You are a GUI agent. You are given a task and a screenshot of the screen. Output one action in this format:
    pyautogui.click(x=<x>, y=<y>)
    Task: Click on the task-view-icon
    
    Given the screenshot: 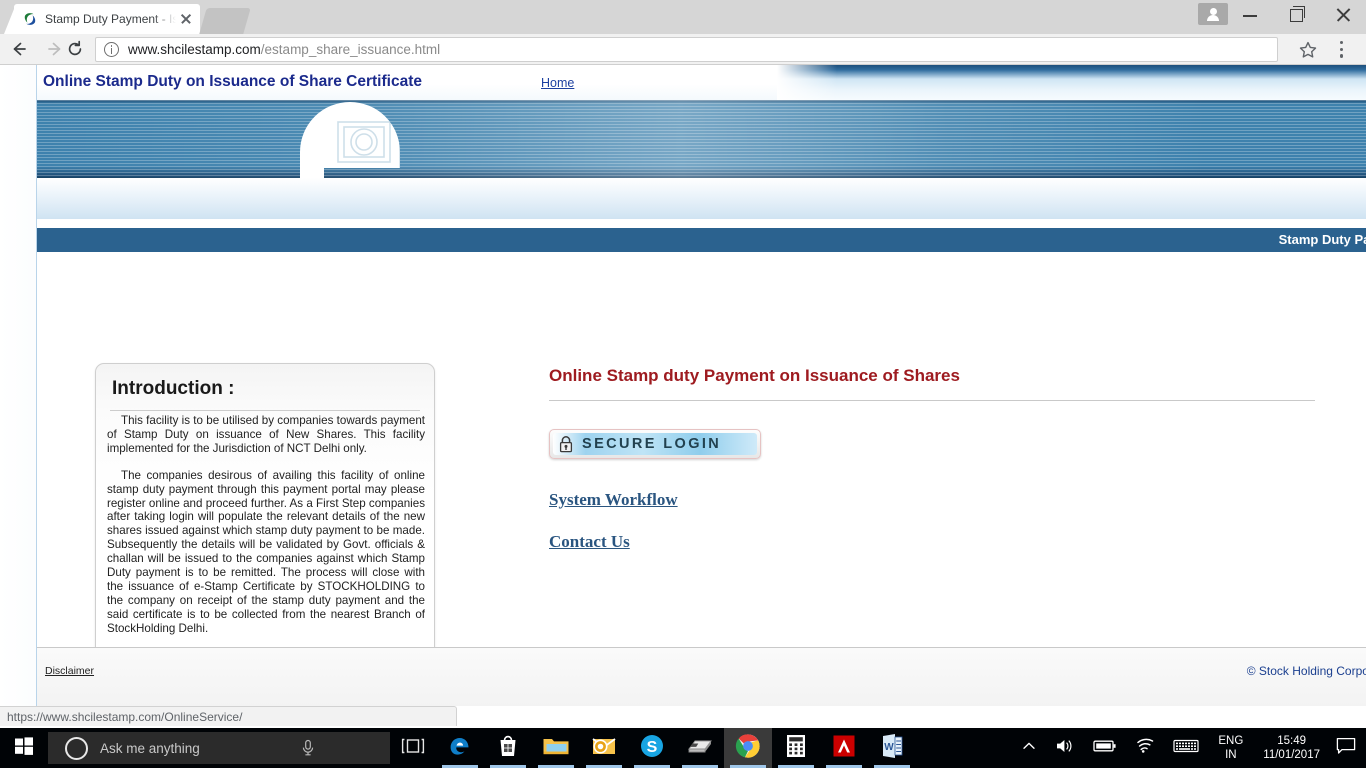 What is the action you would take?
    pyautogui.click(x=413, y=748)
    